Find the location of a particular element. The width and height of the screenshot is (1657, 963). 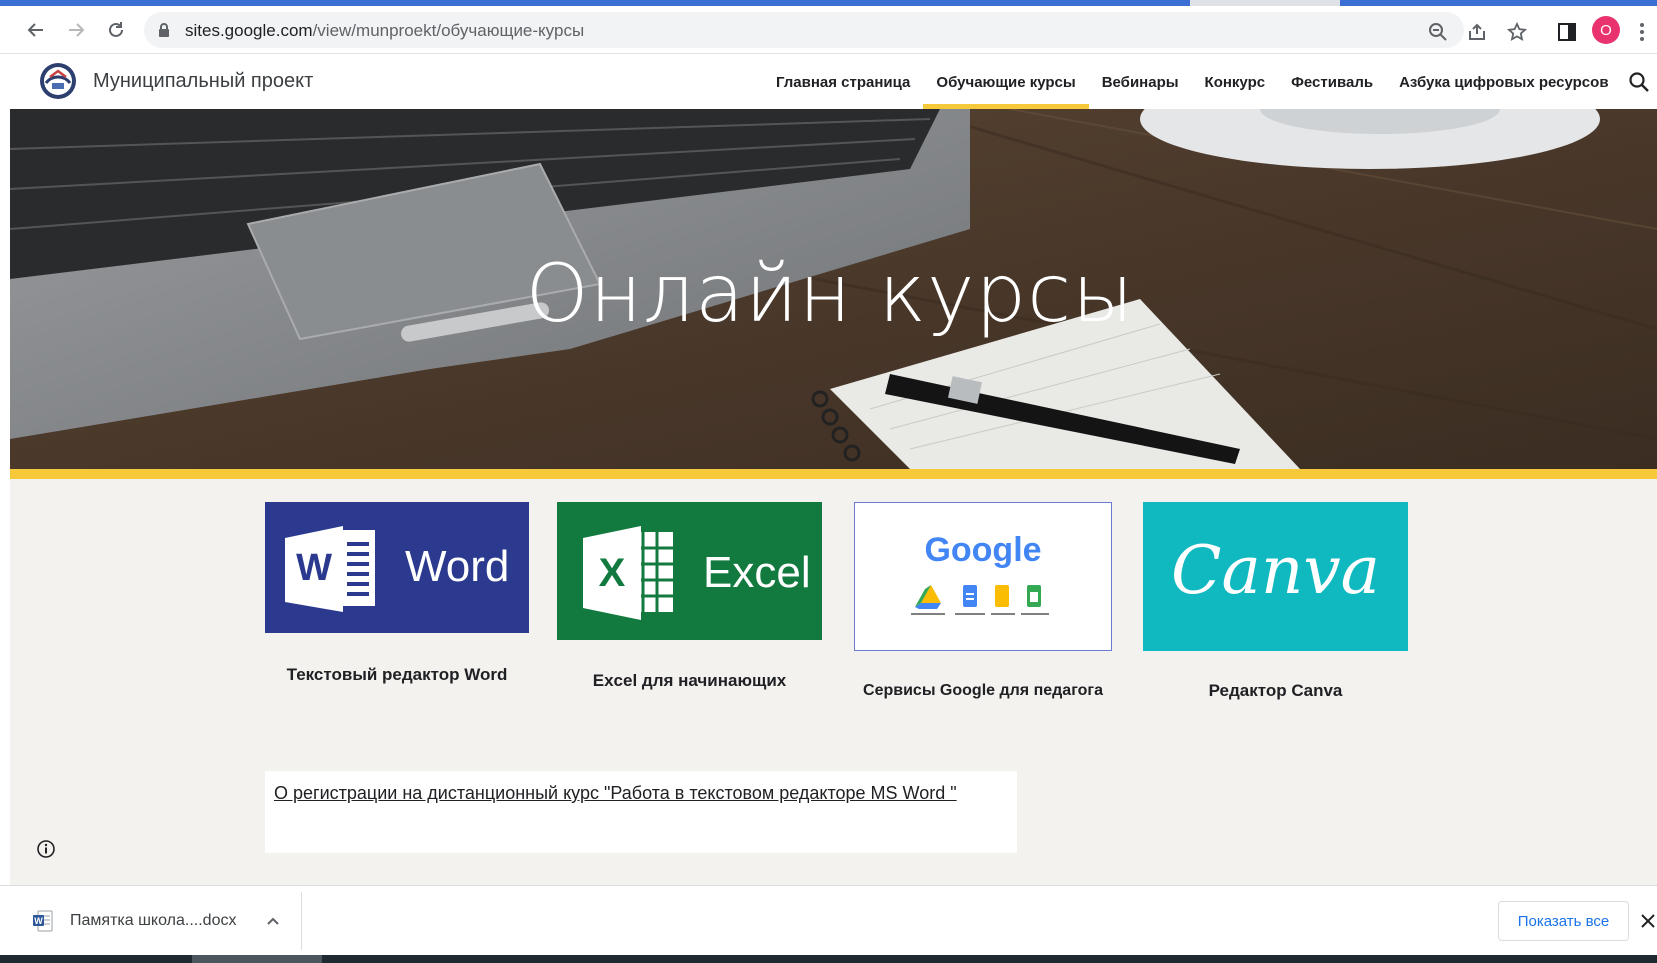

nav-item-festival: Фестиваль is located at coordinates (1332, 82).